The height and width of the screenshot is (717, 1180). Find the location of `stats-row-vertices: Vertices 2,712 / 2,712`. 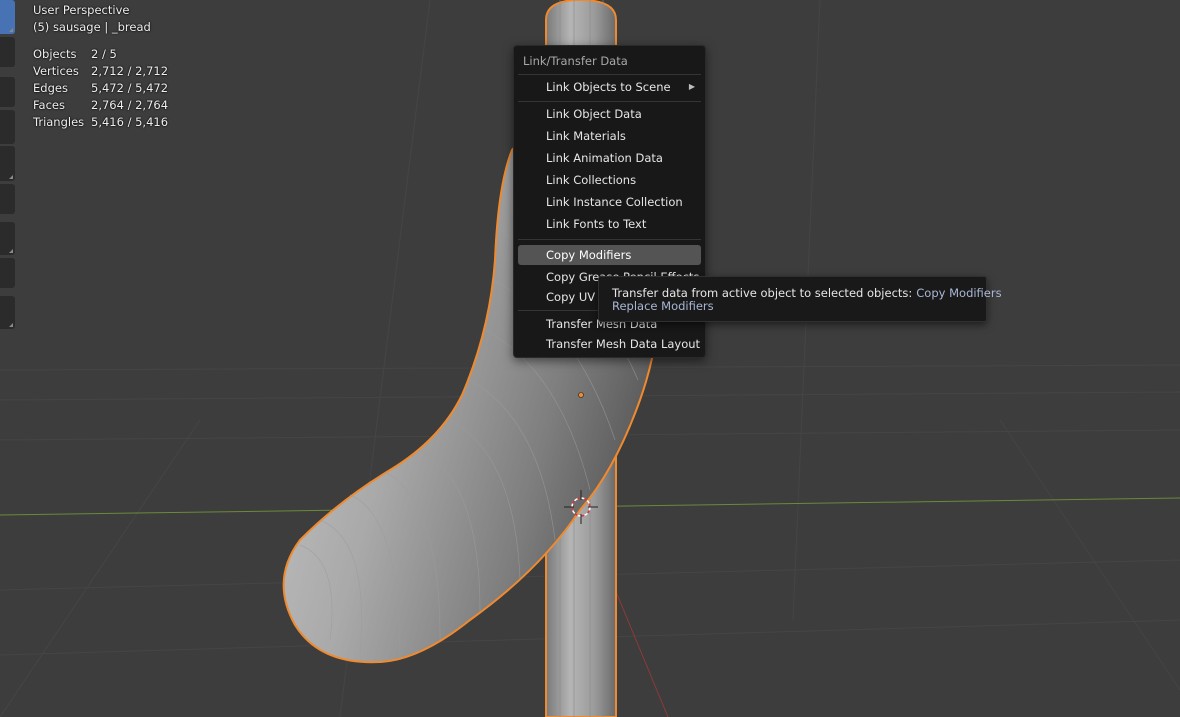

stats-row-vertices: Vertices 2,712 / 2,712 is located at coordinates (100, 71).